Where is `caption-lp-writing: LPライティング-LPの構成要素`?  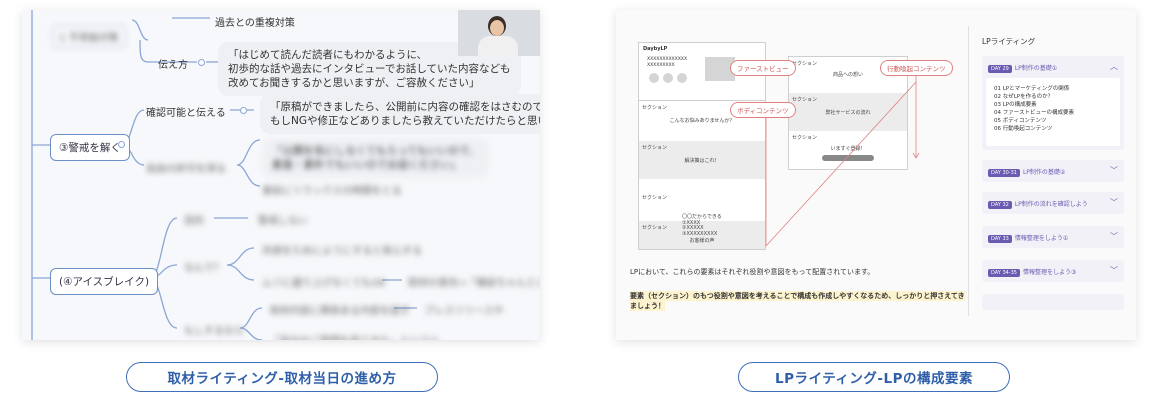
caption-lp-writing: LPライティング-LPの構成要素 is located at coordinates (874, 377).